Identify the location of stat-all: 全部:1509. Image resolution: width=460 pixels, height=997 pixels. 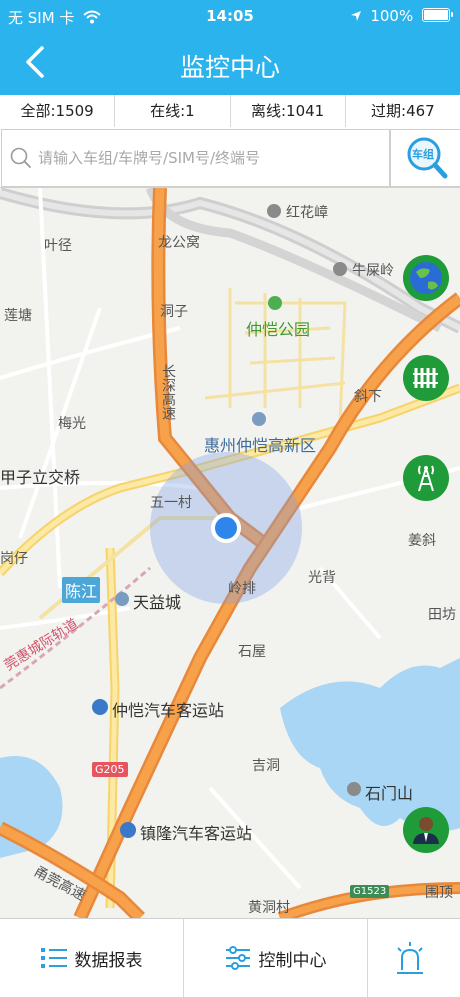
(58, 111).